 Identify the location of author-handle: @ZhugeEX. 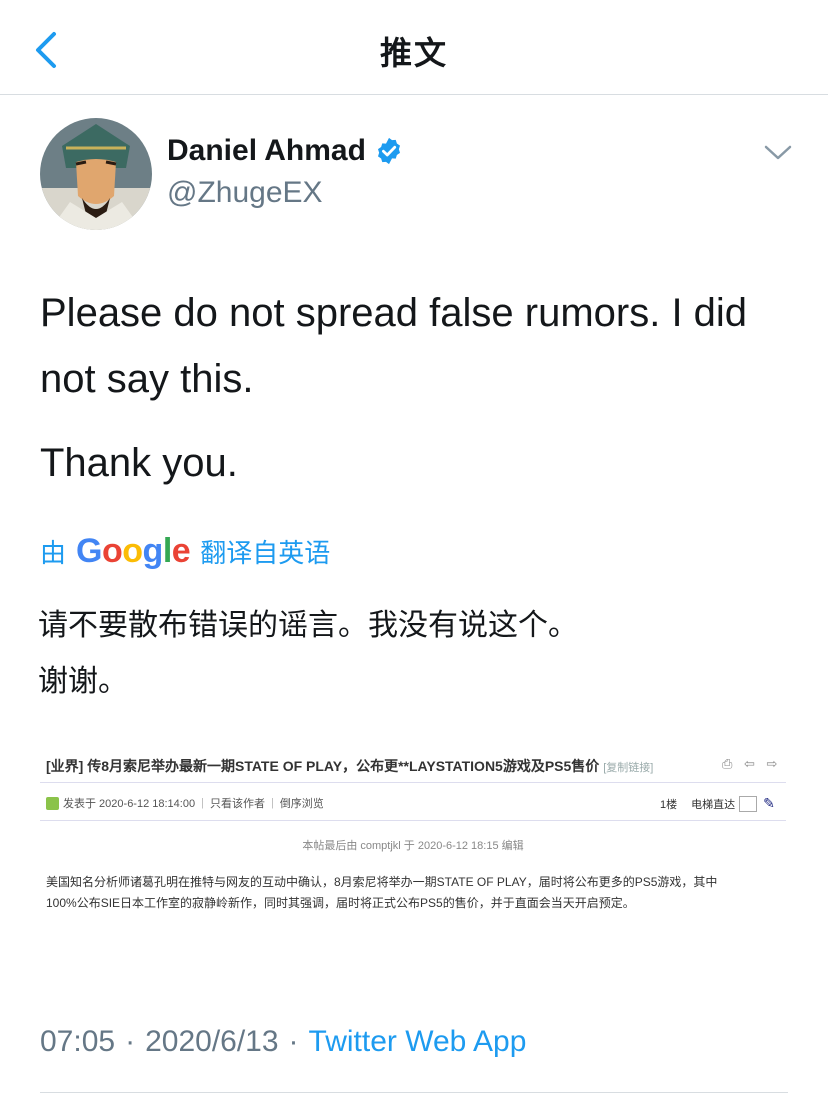
(245, 193).